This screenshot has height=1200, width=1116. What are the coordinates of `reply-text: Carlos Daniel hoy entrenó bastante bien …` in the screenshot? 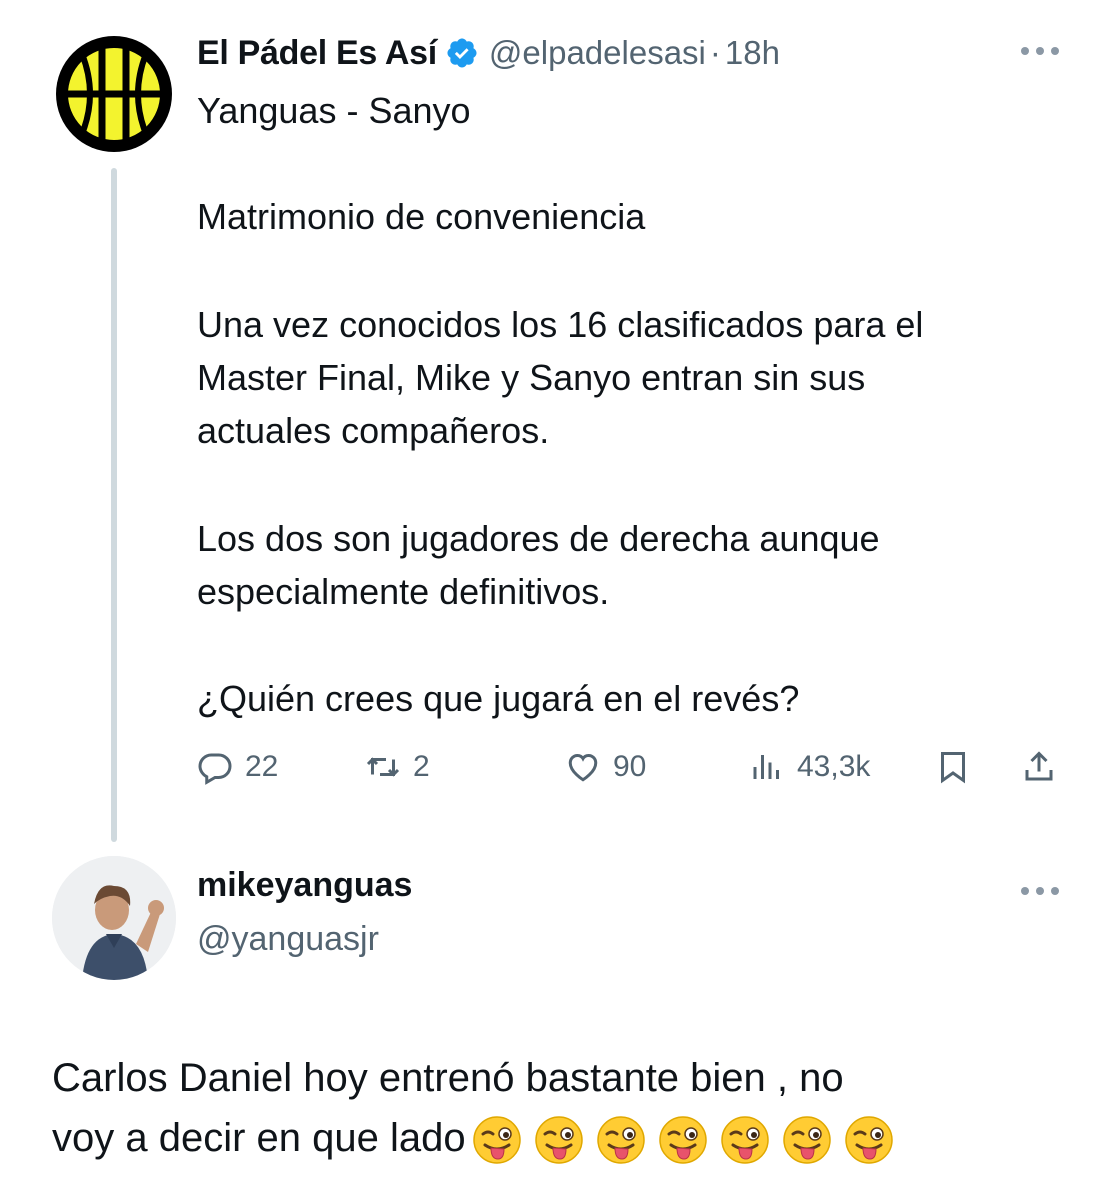 It's located at (572, 1108).